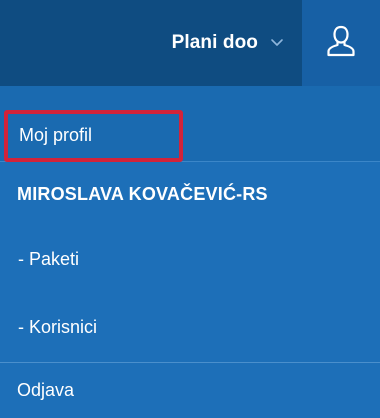 The height and width of the screenshot is (418, 380). What do you see at coordinates (46, 390) in the screenshot?
I see `logout-label: Odjava` at bounding box center [46, 390].